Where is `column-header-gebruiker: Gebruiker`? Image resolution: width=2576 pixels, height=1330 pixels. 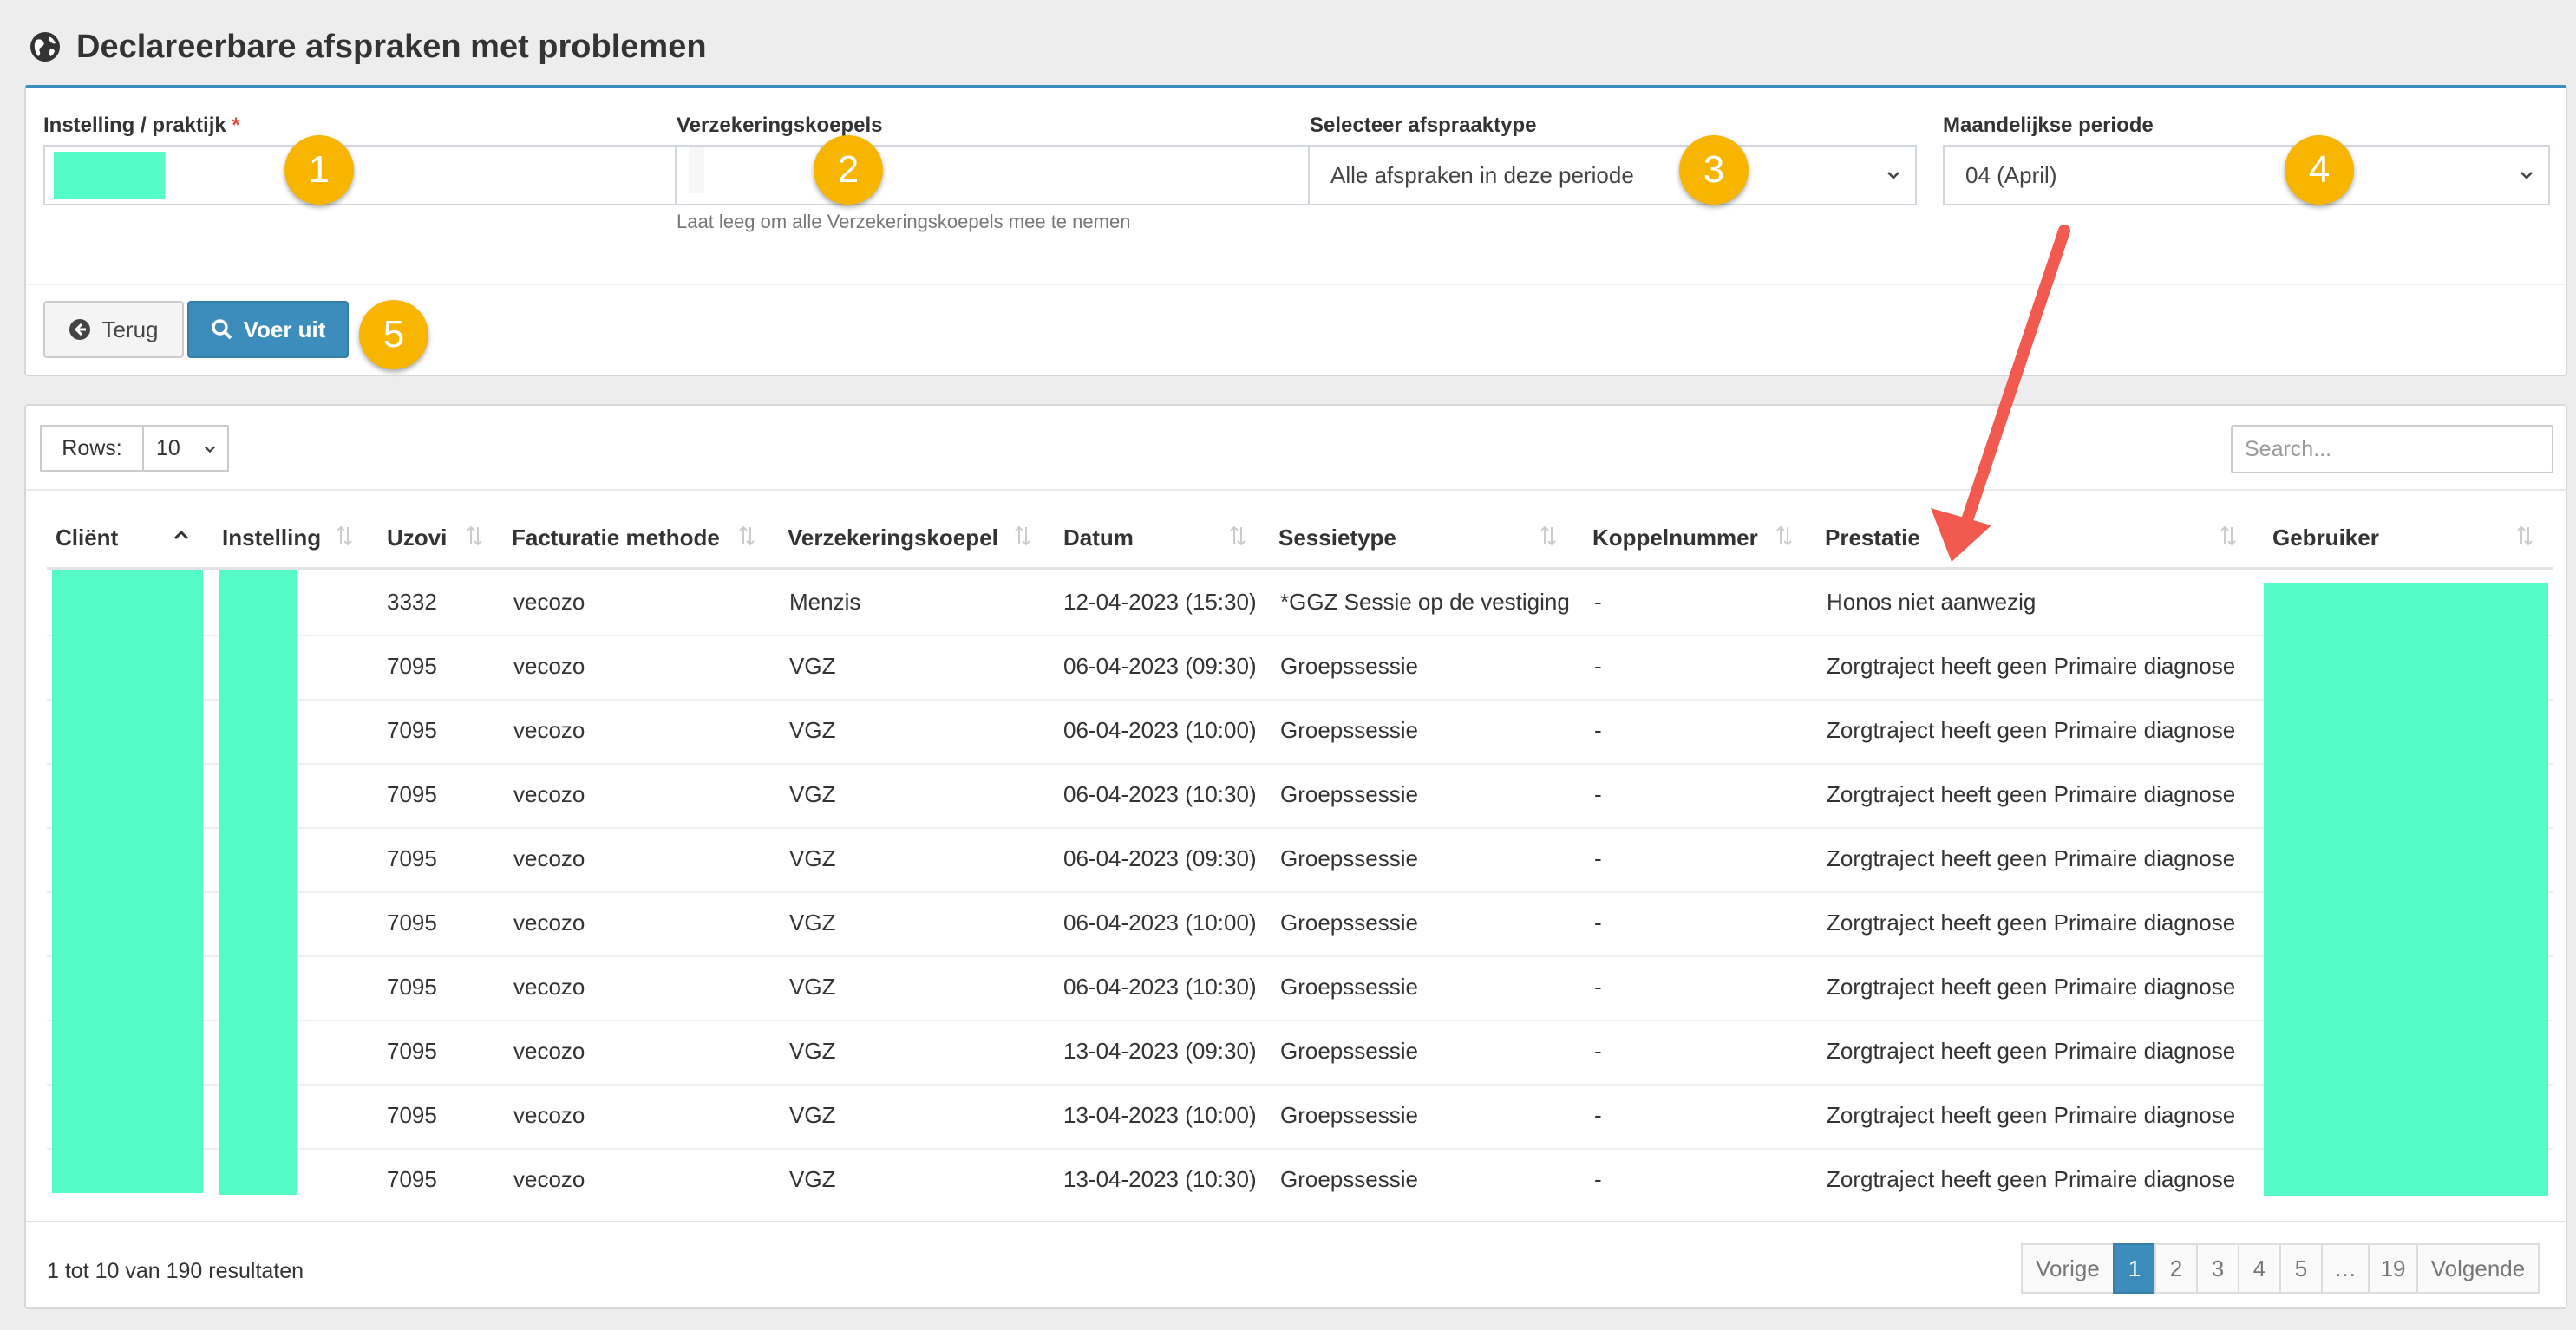
column-header-gebruiker: Gebruiker is located at coordinates (2325, 537).